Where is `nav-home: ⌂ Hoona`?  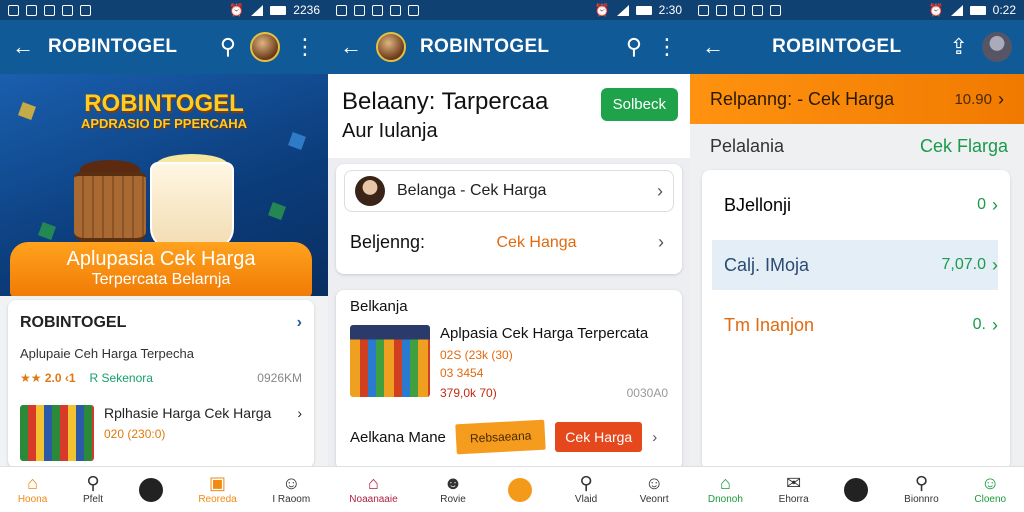 nav-home: ⌂ Hoona is located at coordinates (32, 489).